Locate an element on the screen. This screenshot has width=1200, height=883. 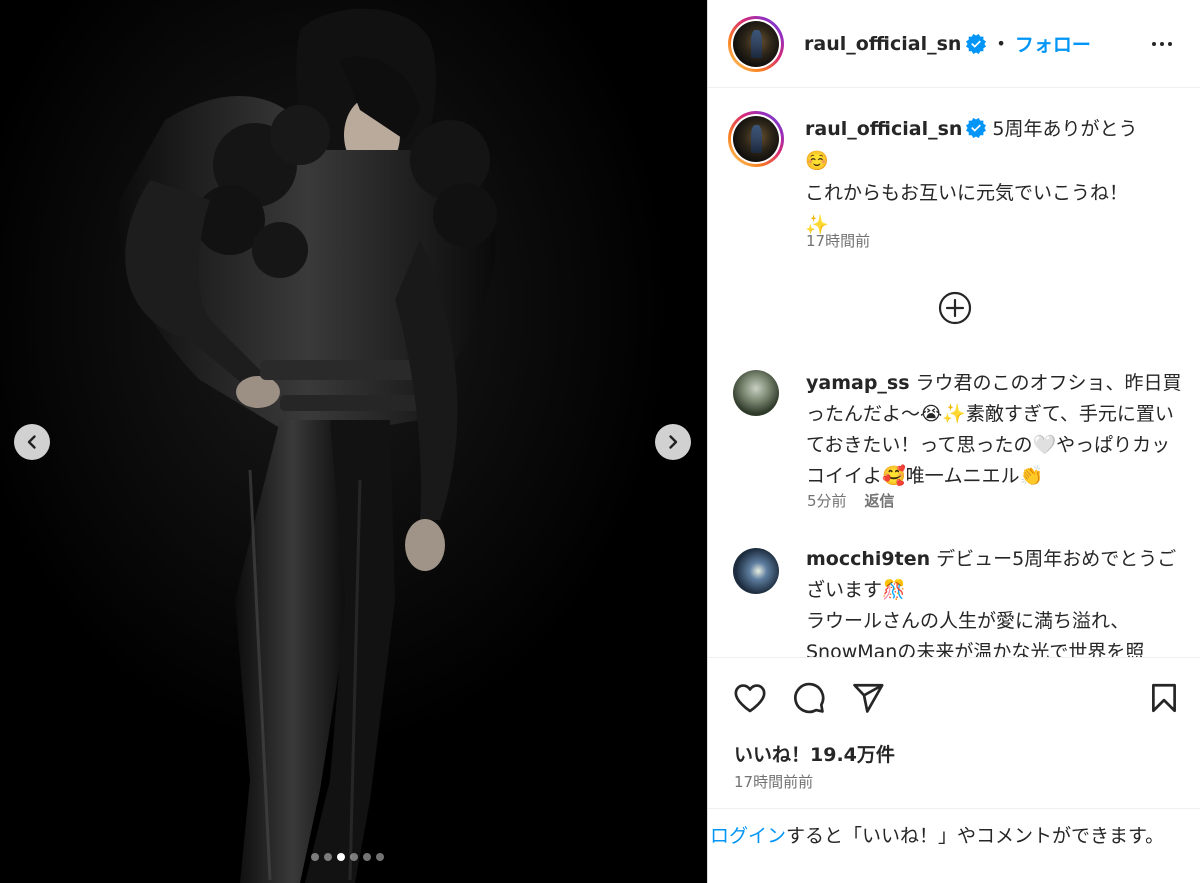
like-count: いいね！19.4万件 is located at coordinates (814, 753).